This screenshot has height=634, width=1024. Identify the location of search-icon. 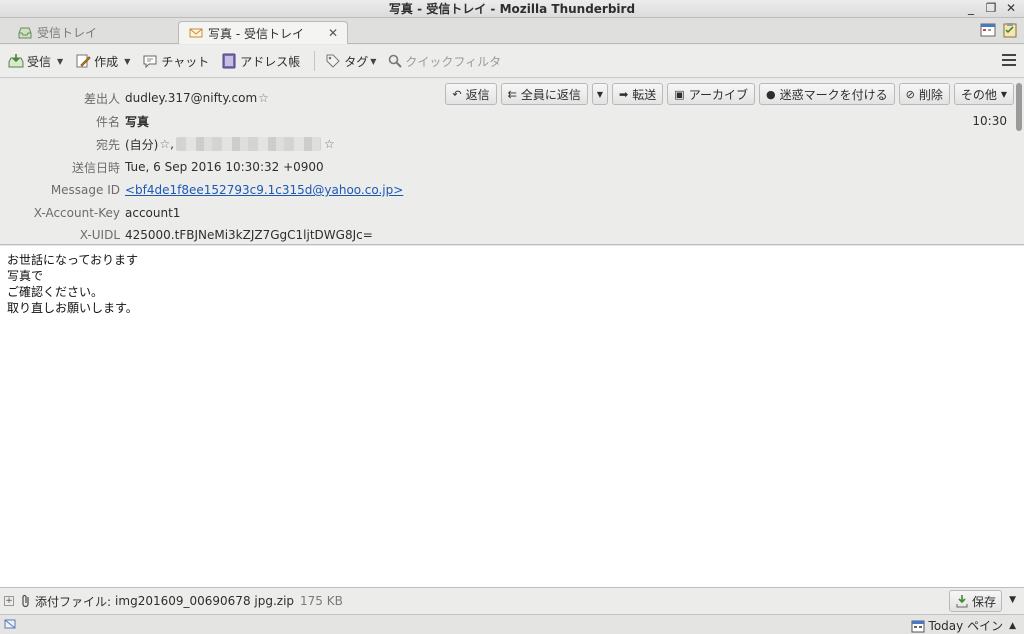
(396, 61).